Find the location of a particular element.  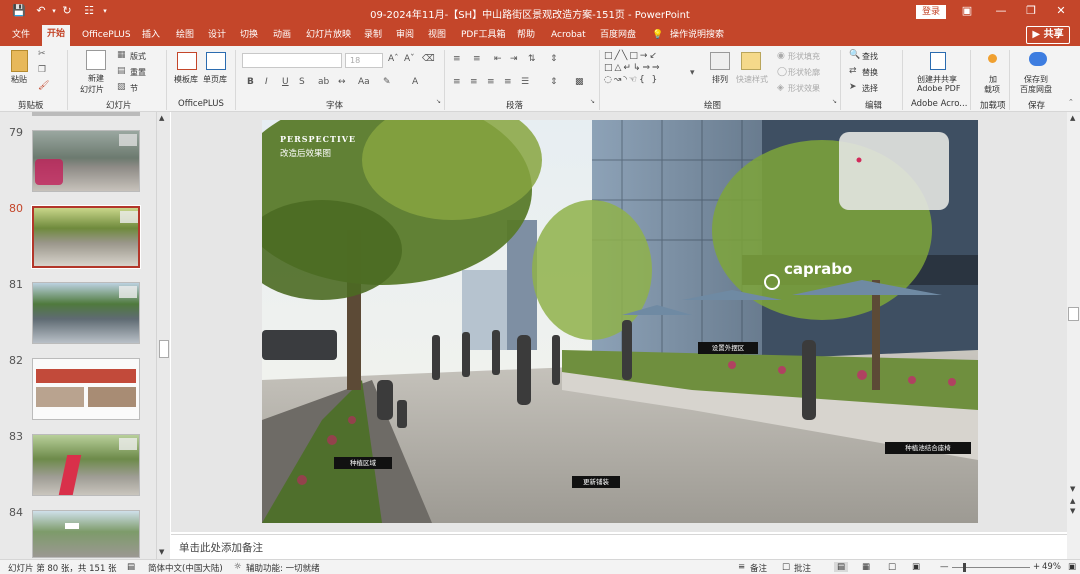

new-slide-label: 新建 is located at coordinates (96, 78).